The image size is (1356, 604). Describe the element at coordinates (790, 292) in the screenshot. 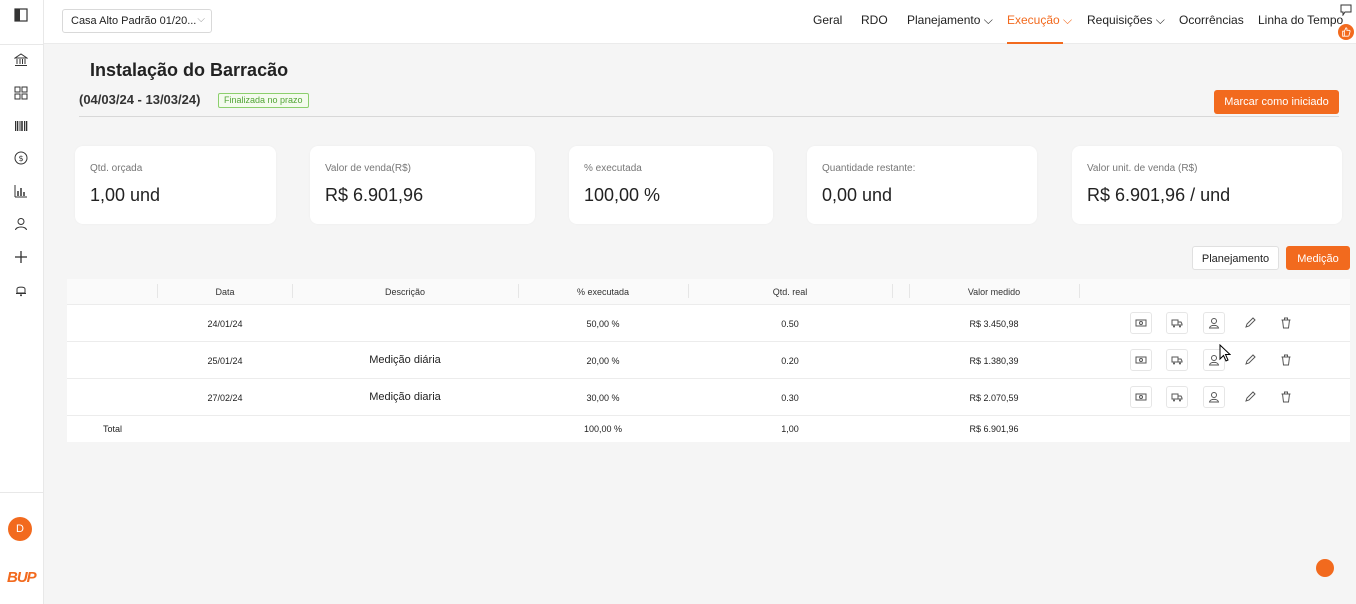

I see `header-qtd-real: Qtd. real` at that location.